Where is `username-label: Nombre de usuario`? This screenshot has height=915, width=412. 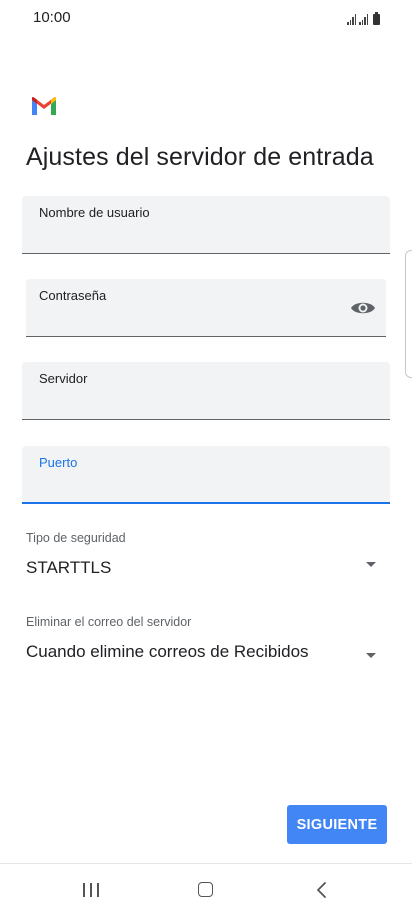
username-label: Nombre de usuario is located at coordinates (94, 212).